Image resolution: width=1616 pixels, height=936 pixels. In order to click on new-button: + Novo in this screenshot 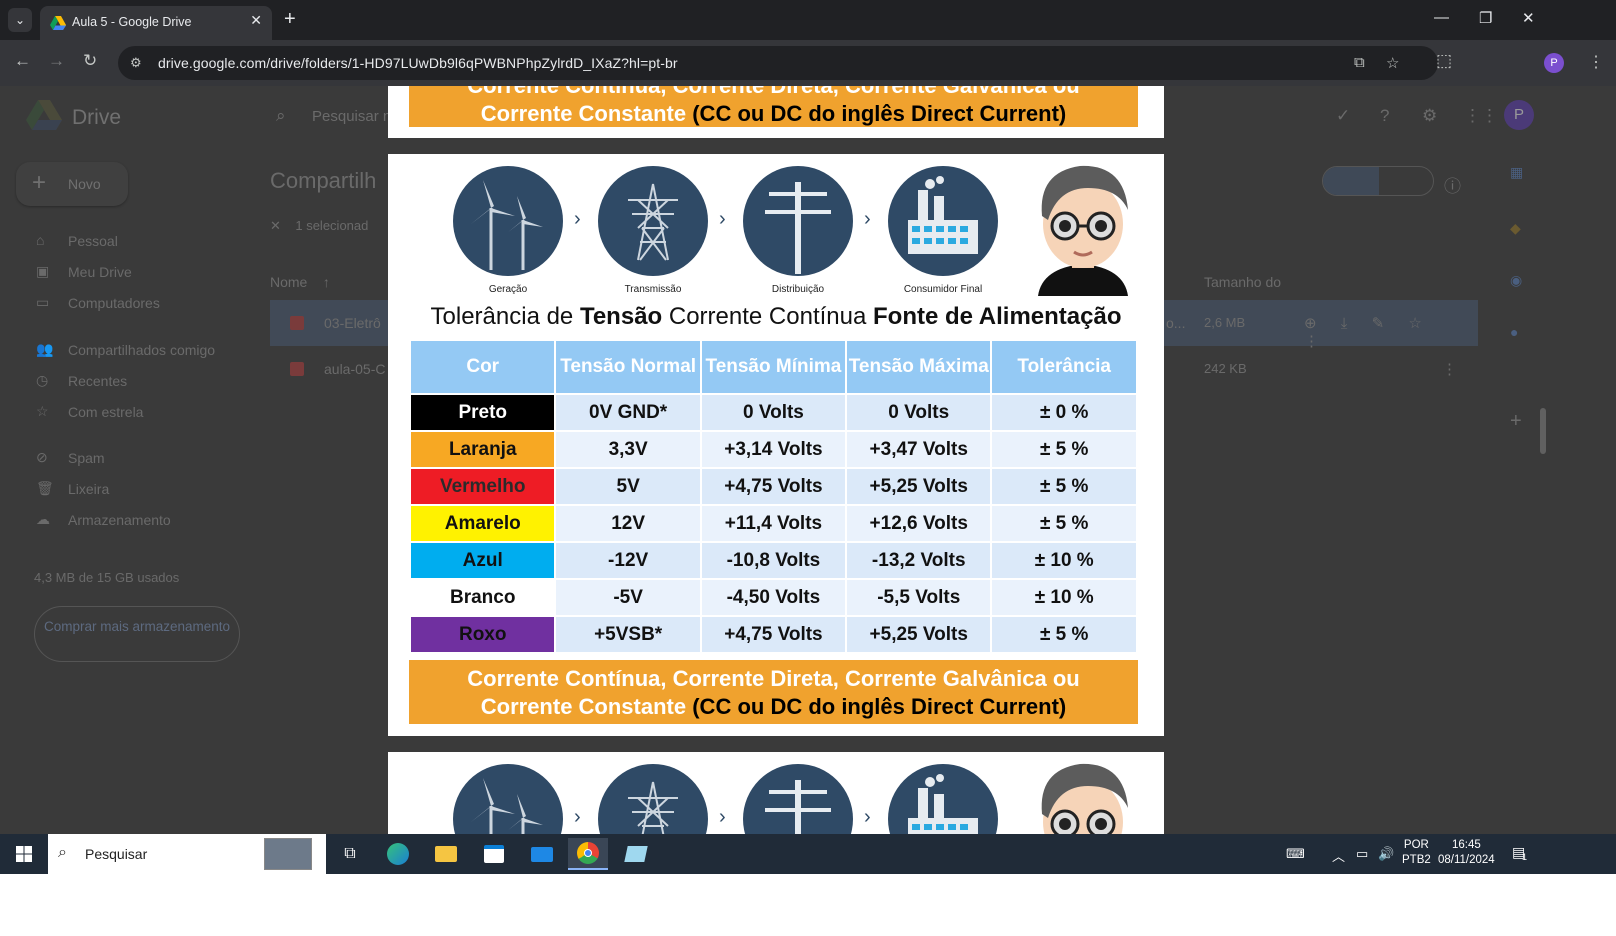, I will do `click(72, 184)`.